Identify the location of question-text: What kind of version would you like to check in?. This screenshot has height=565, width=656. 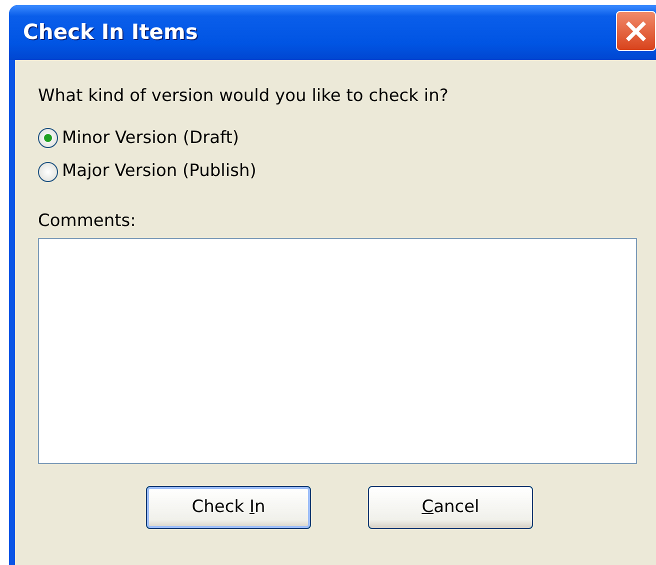
(244, 96).